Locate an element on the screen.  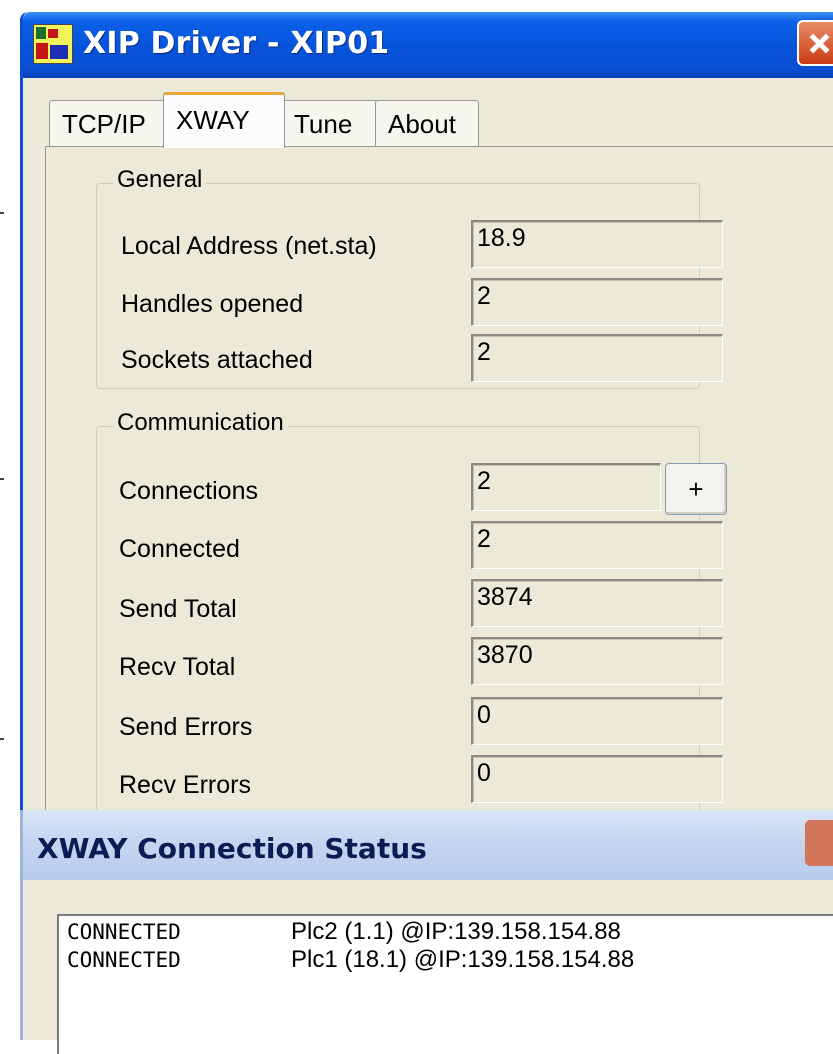
send-errors-label: Send Errors is located at coordinates (186, 727).